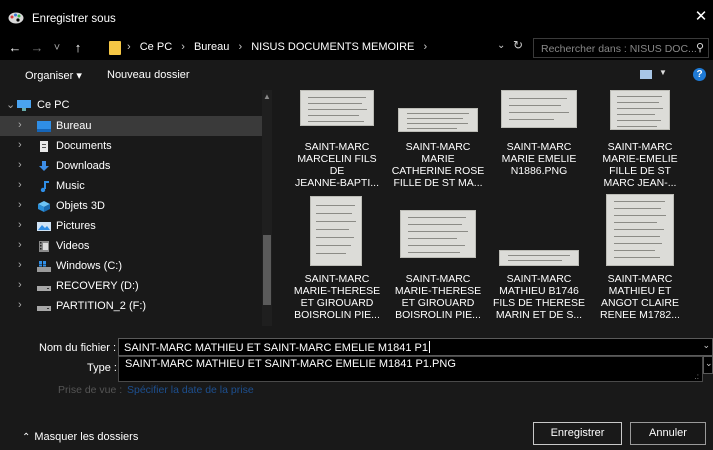 The height and width of the screenshot is (450, 713). Describe the element at coordinates (429, 347) in the screenshot. I see `text-caret` at that location.